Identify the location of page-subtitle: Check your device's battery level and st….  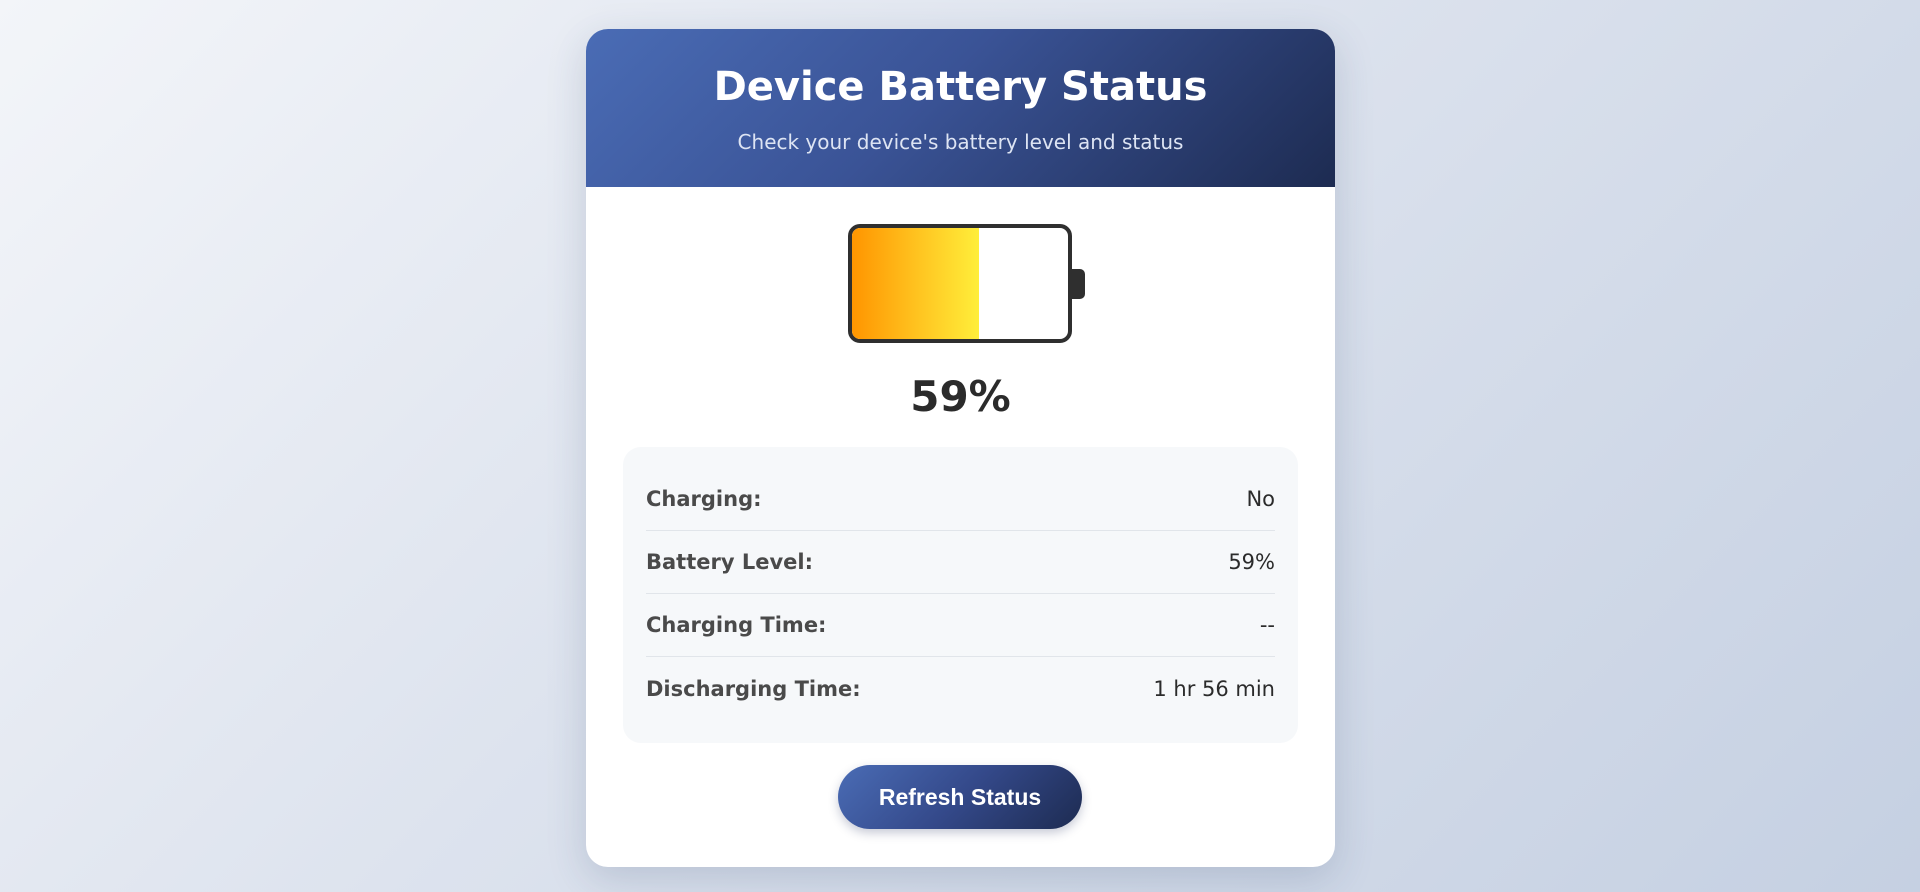
(960, 142).